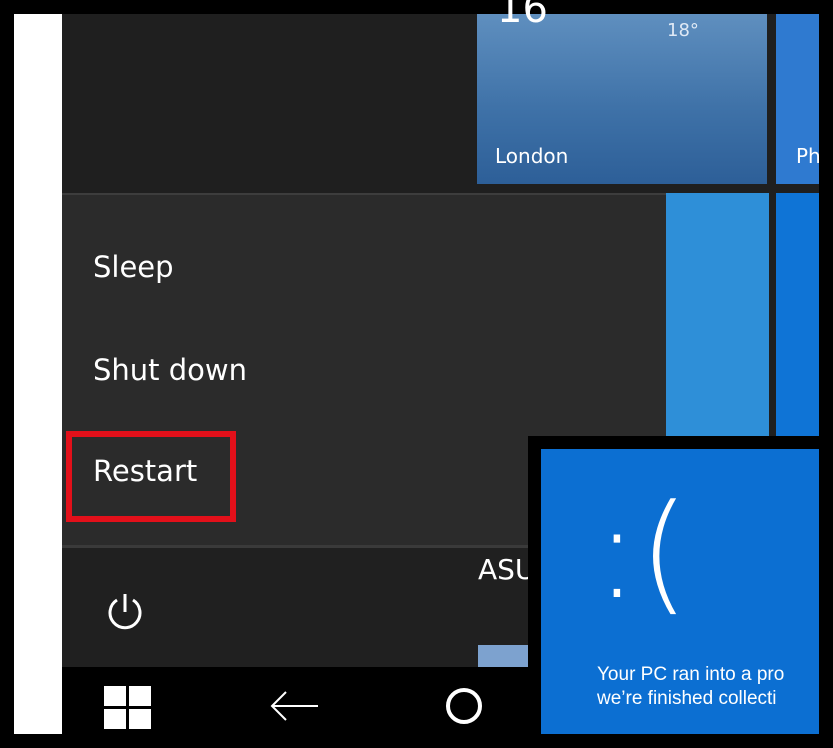 This screenshot has width=833, height=748. I want to click on power-menu-sleep: Sleep, so click(133, 267).